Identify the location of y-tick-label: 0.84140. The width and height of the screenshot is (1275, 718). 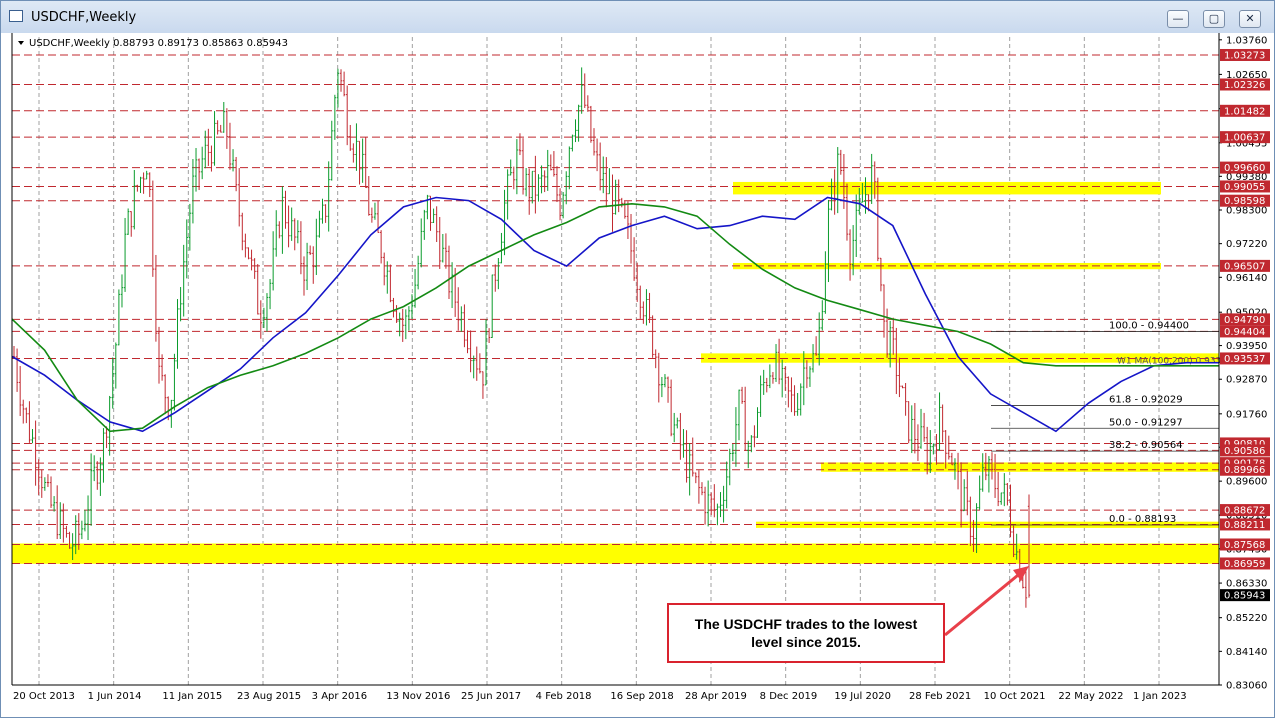
(1246, 652).